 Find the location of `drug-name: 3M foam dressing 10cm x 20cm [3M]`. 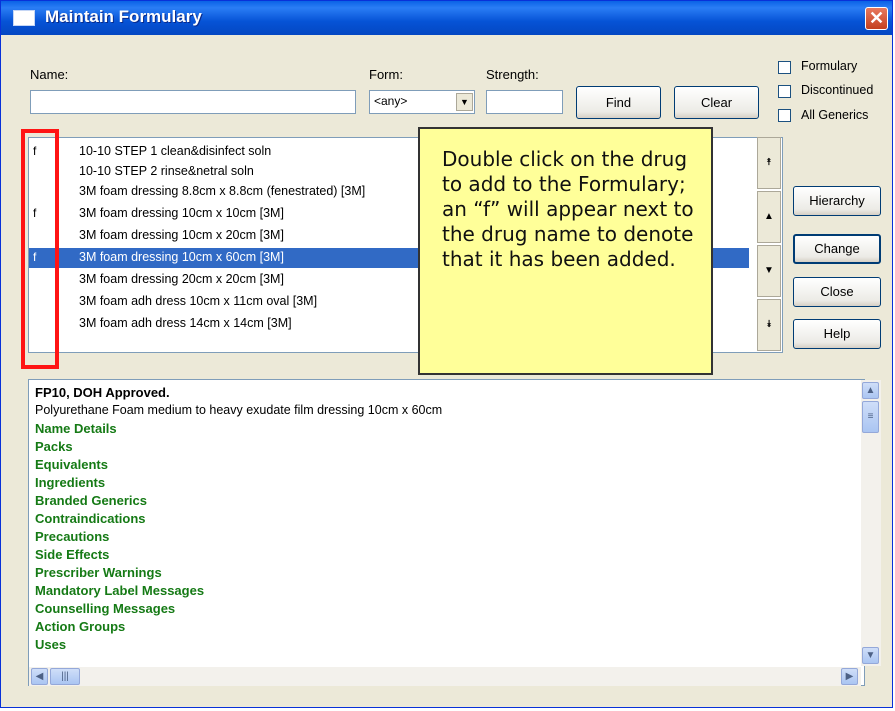

drug-name: 3M foam dressing 10cm x 20cm [3M] is located at coordinates (181, 235).